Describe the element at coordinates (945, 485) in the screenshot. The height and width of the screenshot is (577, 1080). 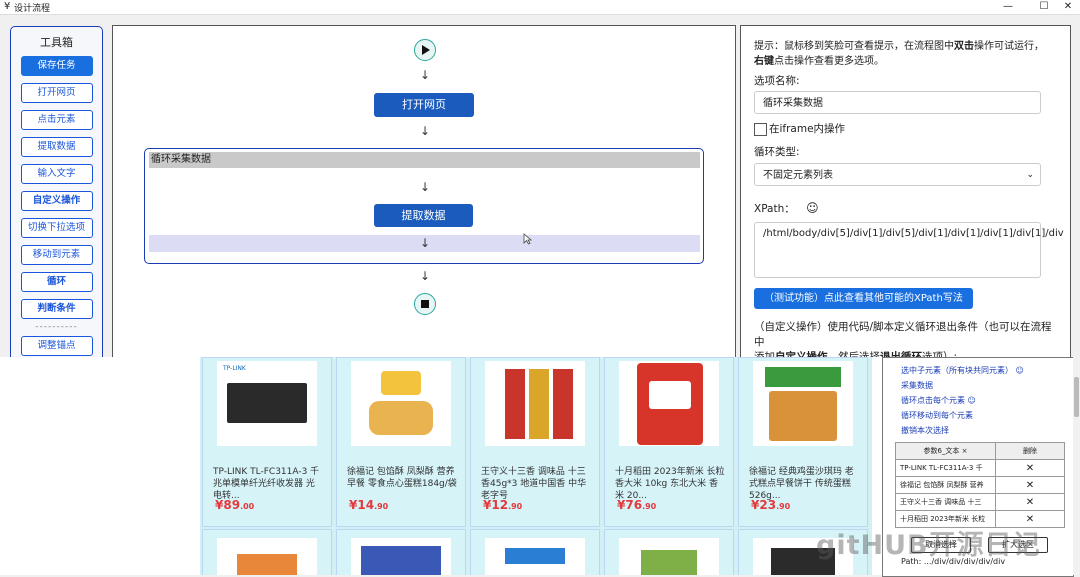
I see `table-cell: 徐福记 包馅酥 凤梨酥 营养` at that location.